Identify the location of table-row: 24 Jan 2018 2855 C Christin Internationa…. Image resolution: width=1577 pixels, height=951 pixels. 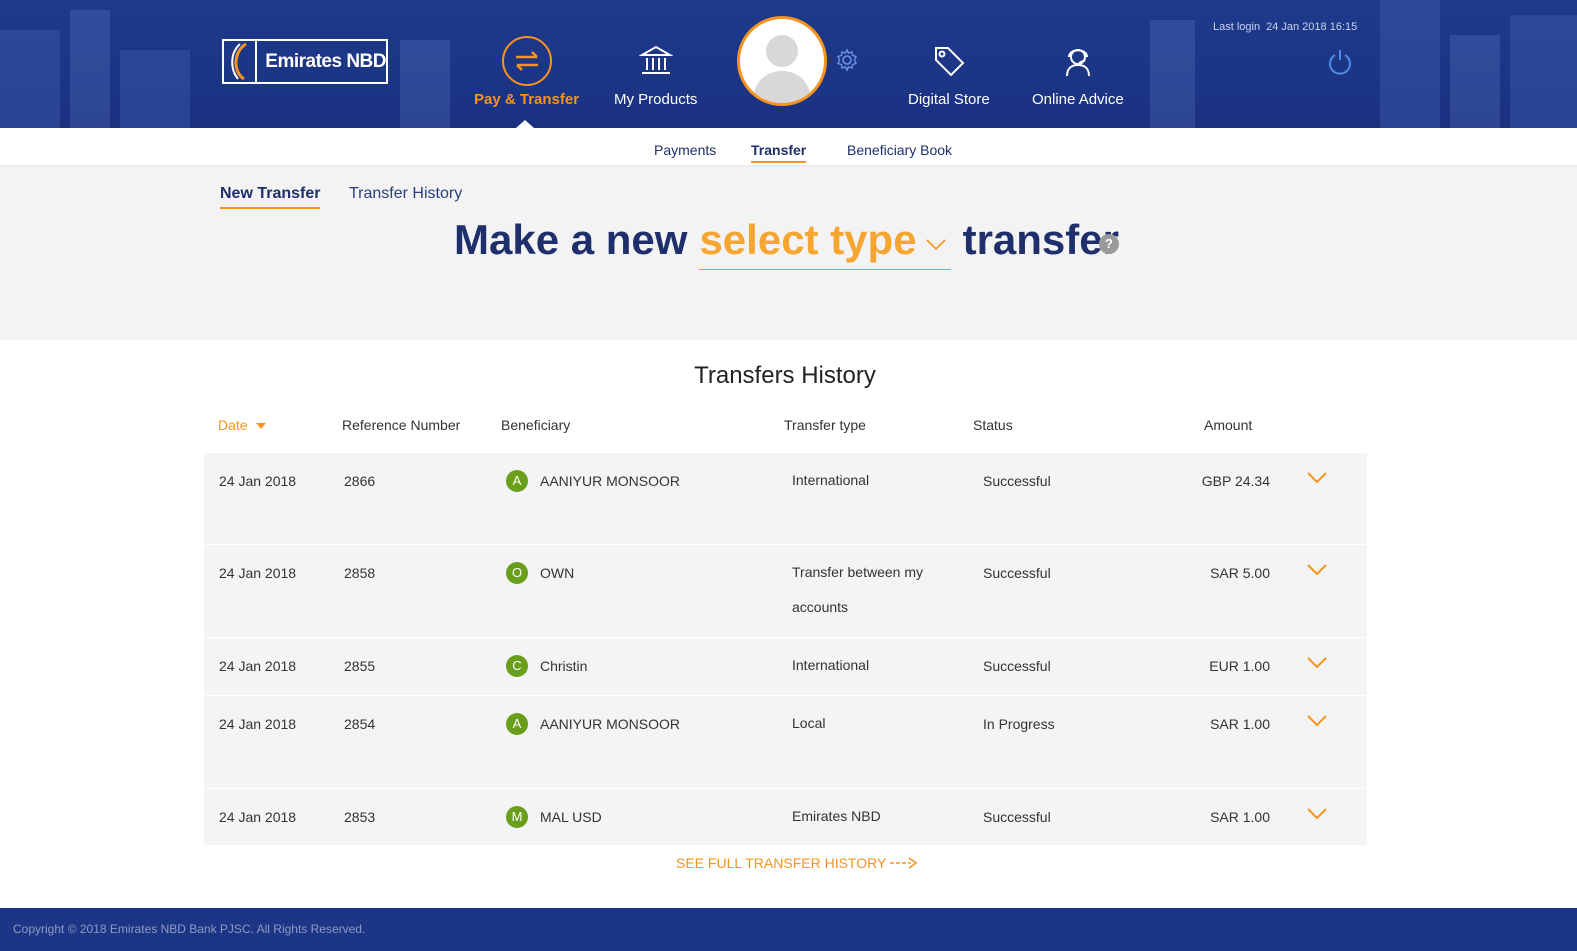
(785, 667).